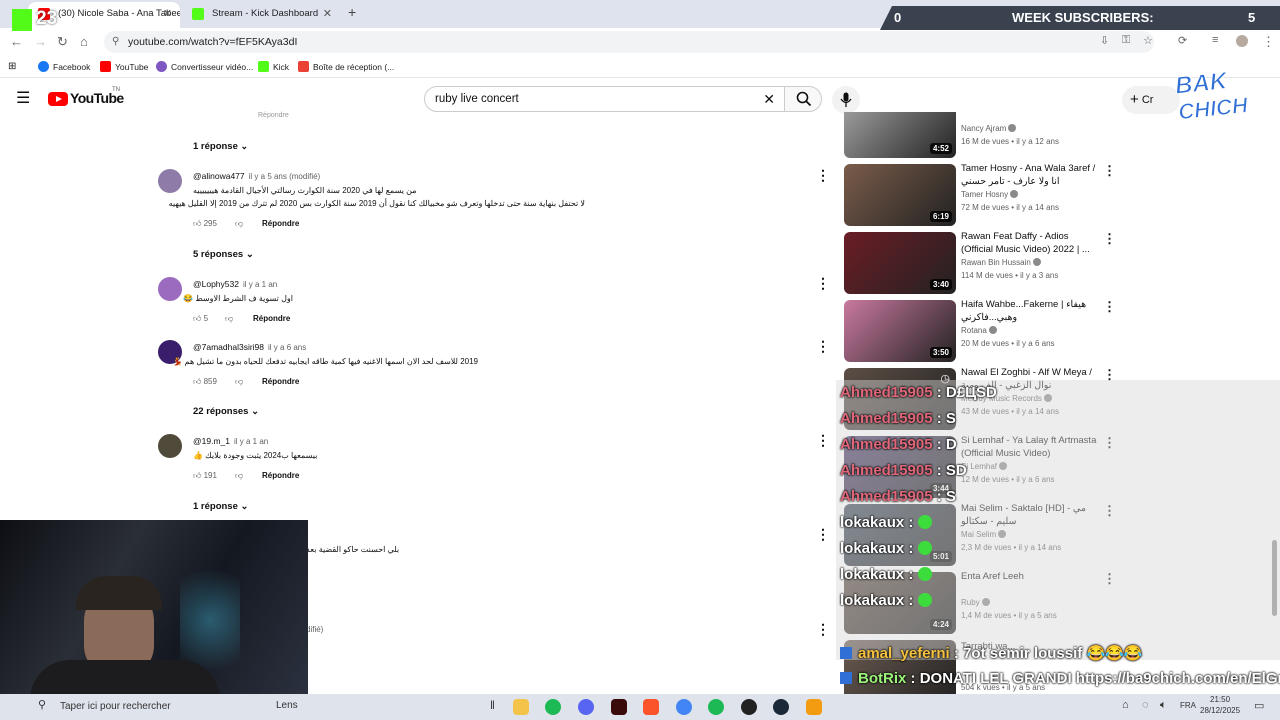  Describe the element at coordinates (273, 115) in the screenshot. I see `truncated-reply-link: Répondre` at that location.